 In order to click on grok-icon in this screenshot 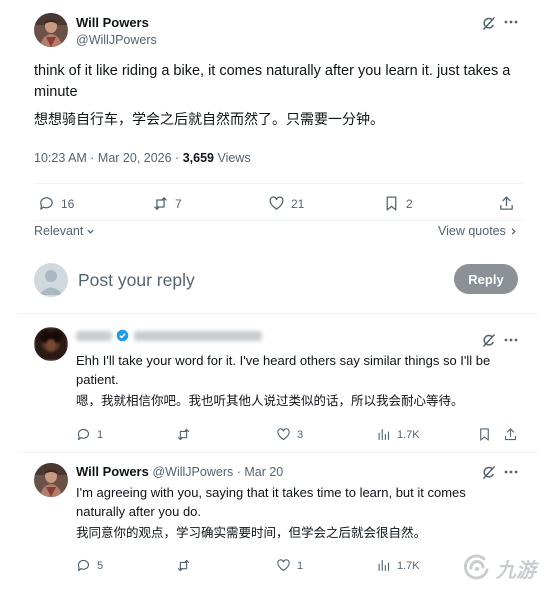, I will do `click(488, 23)`.